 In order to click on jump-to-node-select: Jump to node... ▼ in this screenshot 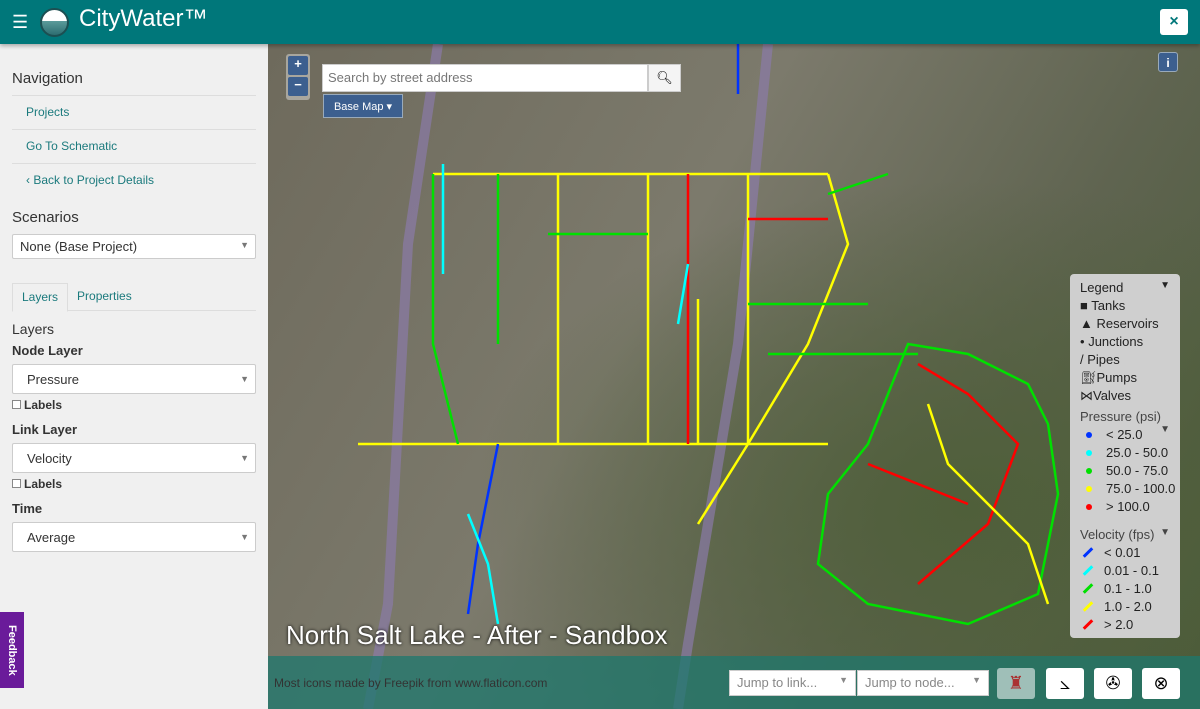, I will do `click(923, 683)`.